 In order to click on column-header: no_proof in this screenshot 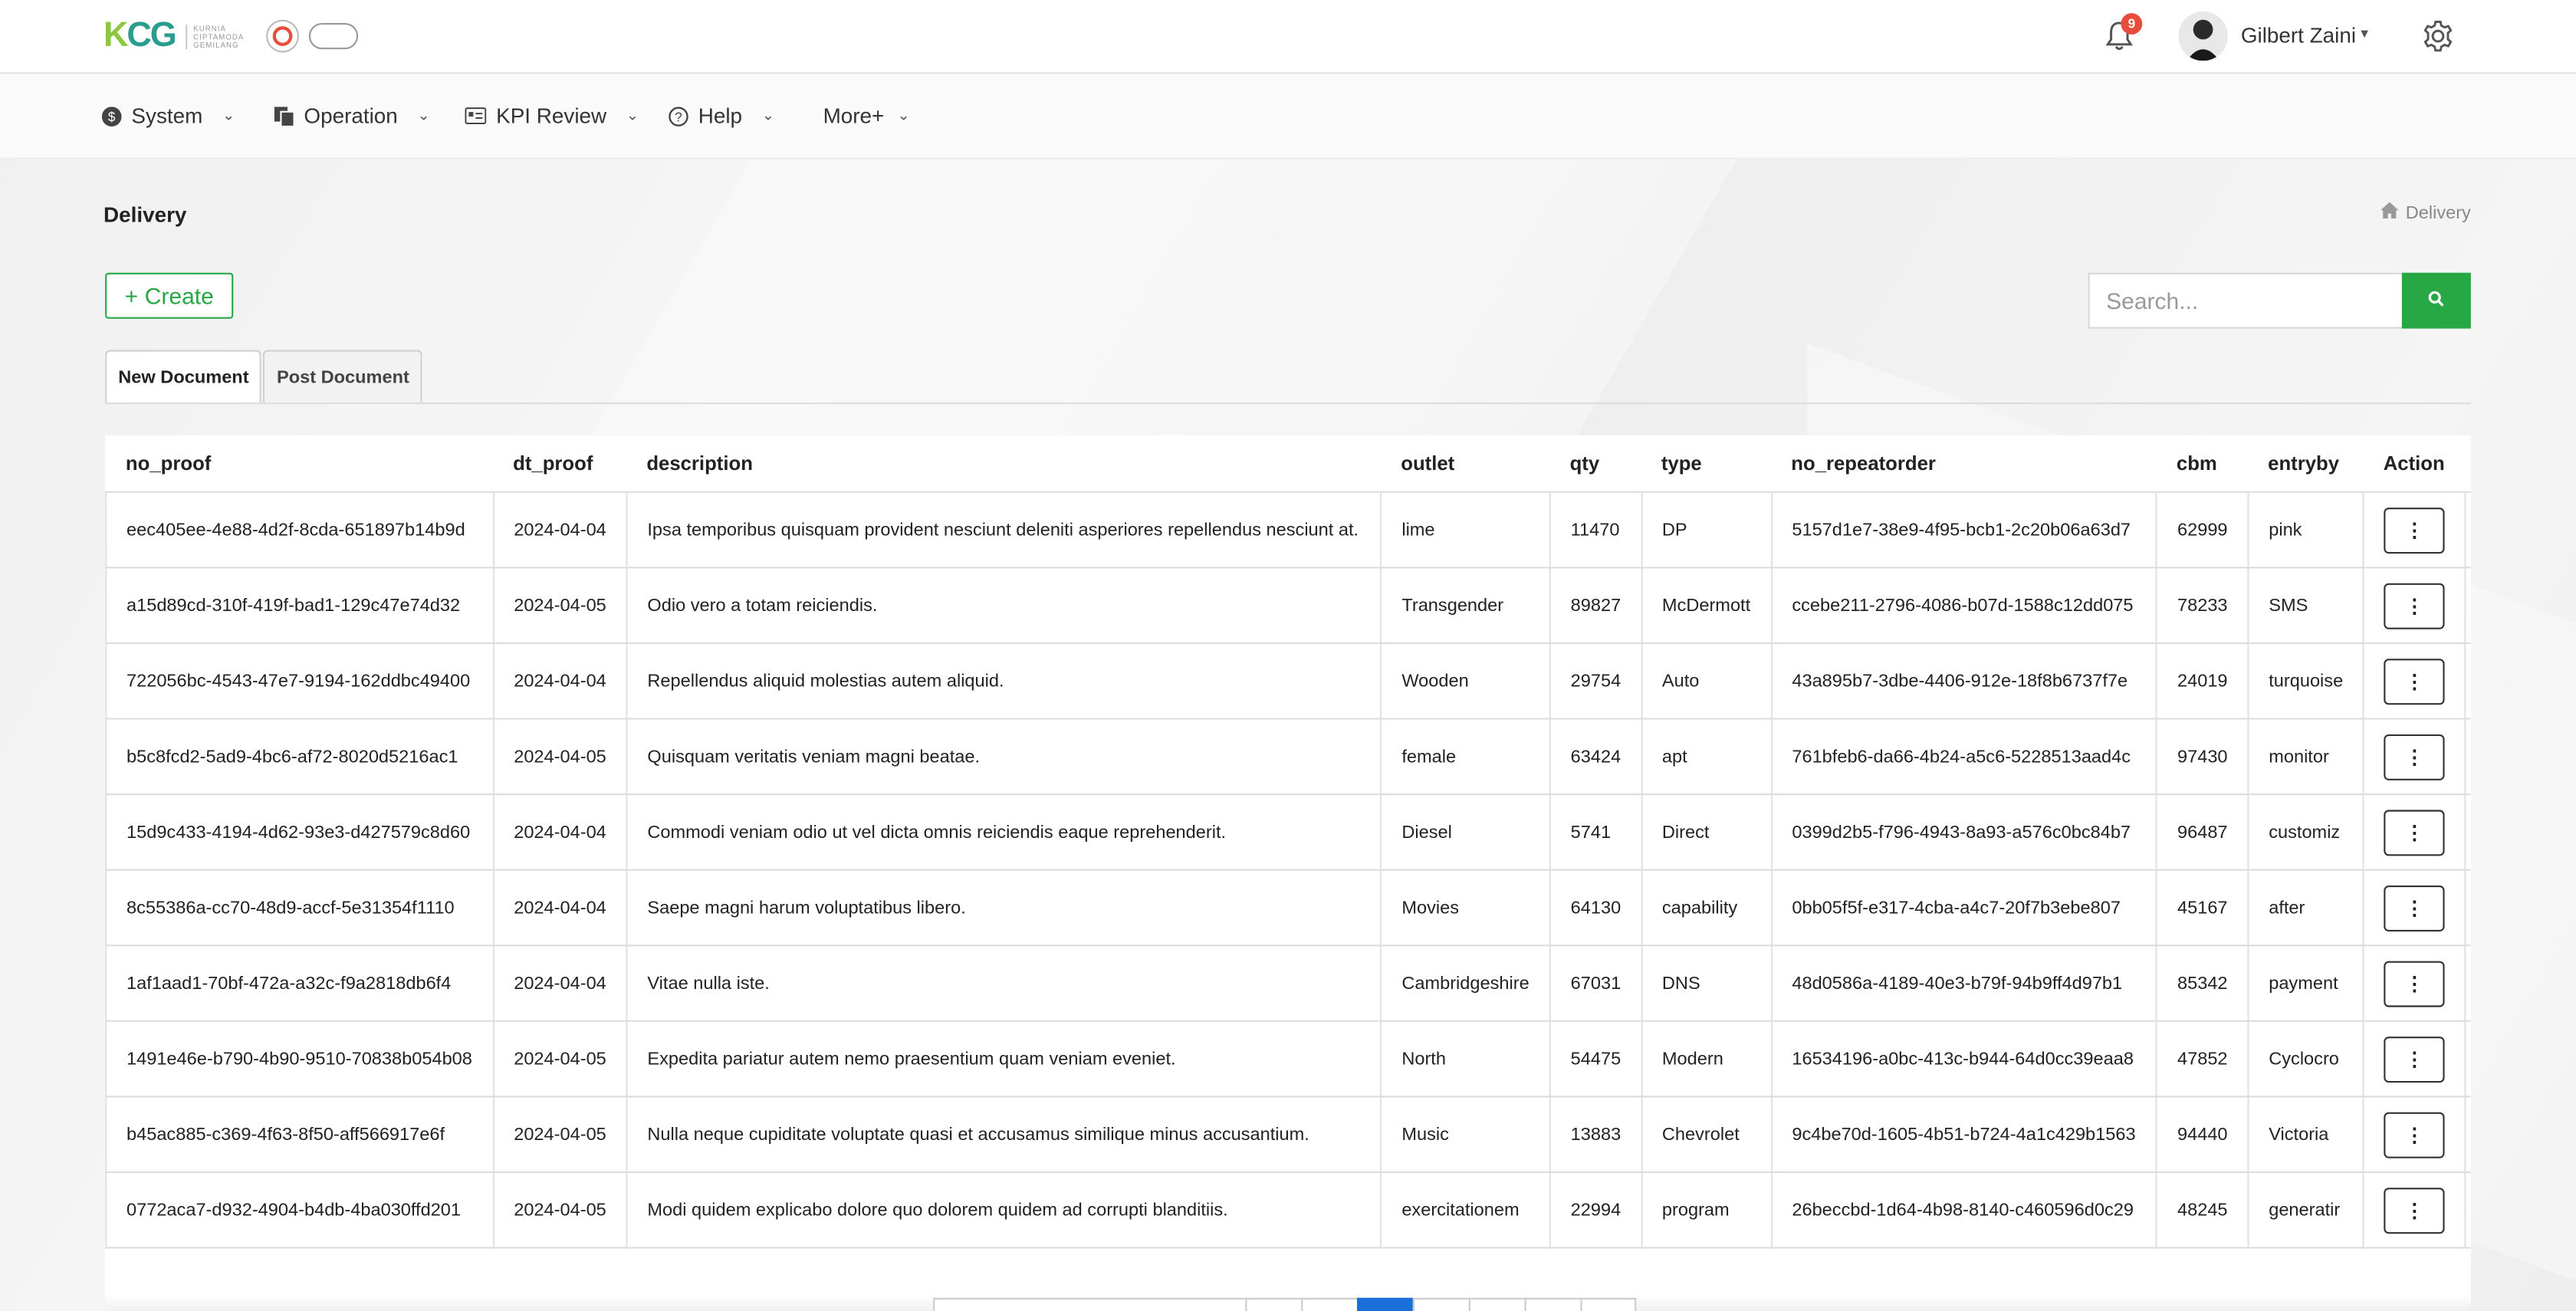, I will do `click(300, 464)`.